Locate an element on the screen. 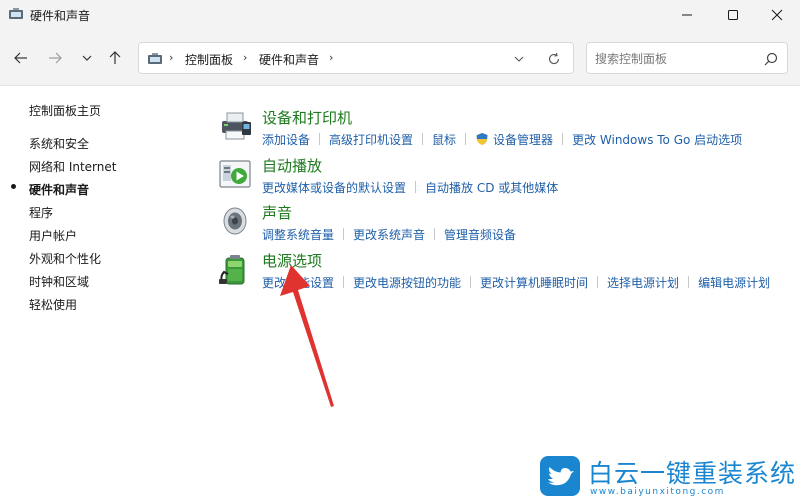 The image size is (800, 504). watermark: 白云一键重装系统 www.baiyunxitong.com is located at coordinates (668, 477).